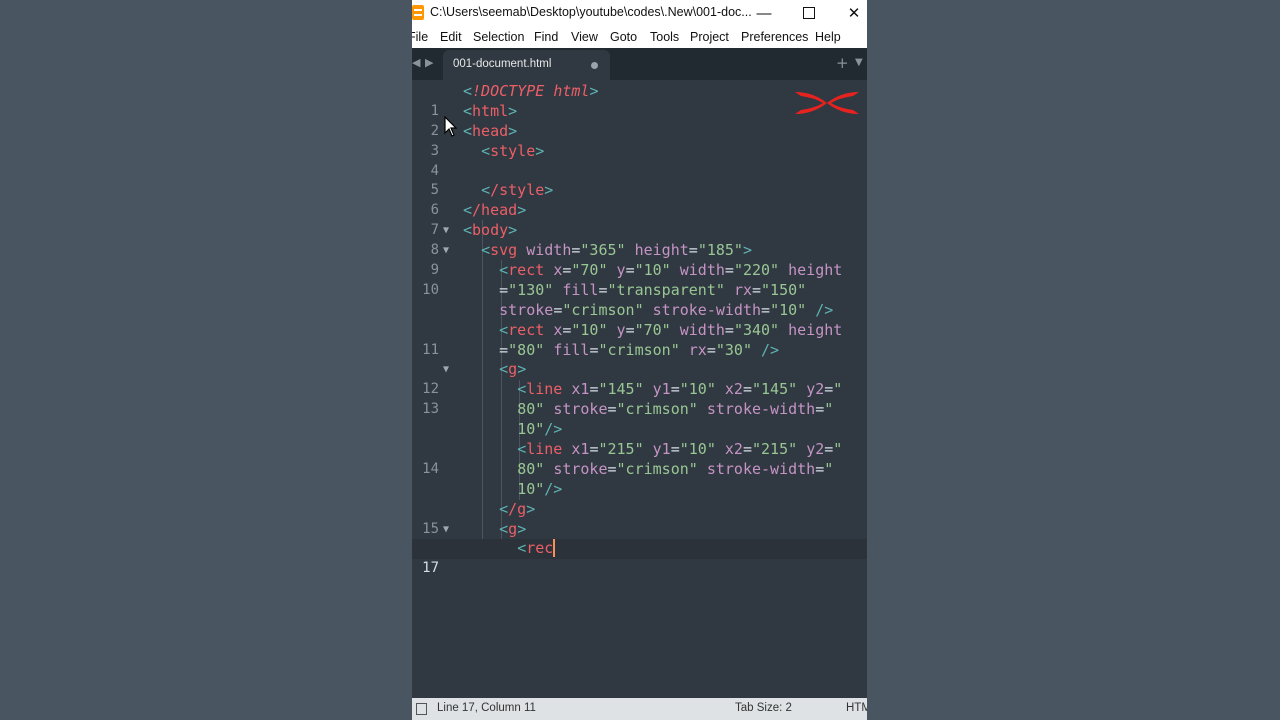  Describe the element at coordinates (666, 309) in the screenshot. I see `code-line-wrap: stroke="crimson" stroke-width="10" />` at that location.